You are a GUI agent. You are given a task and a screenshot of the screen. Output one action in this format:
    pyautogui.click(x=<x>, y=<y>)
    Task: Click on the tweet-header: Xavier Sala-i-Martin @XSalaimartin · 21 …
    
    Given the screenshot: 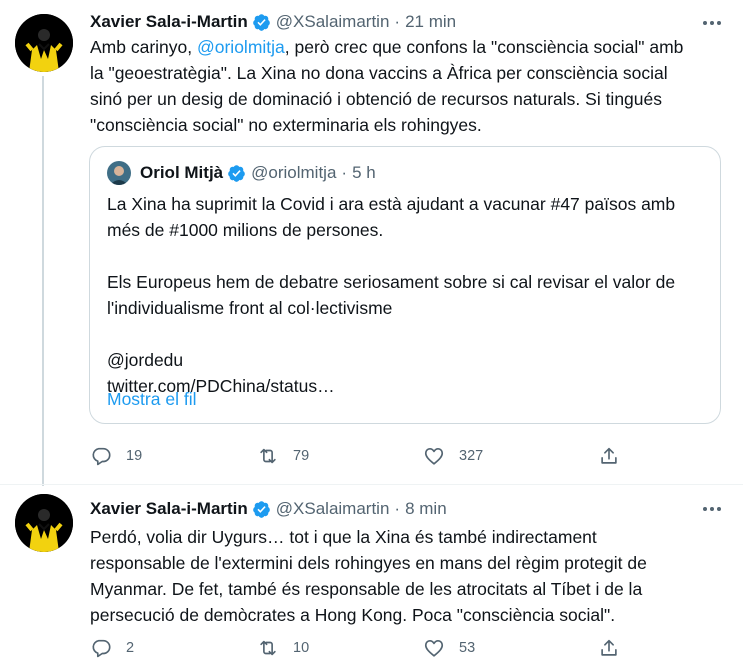 What is the action you would take?
    pyautogui.click(x=273, y=22)
    